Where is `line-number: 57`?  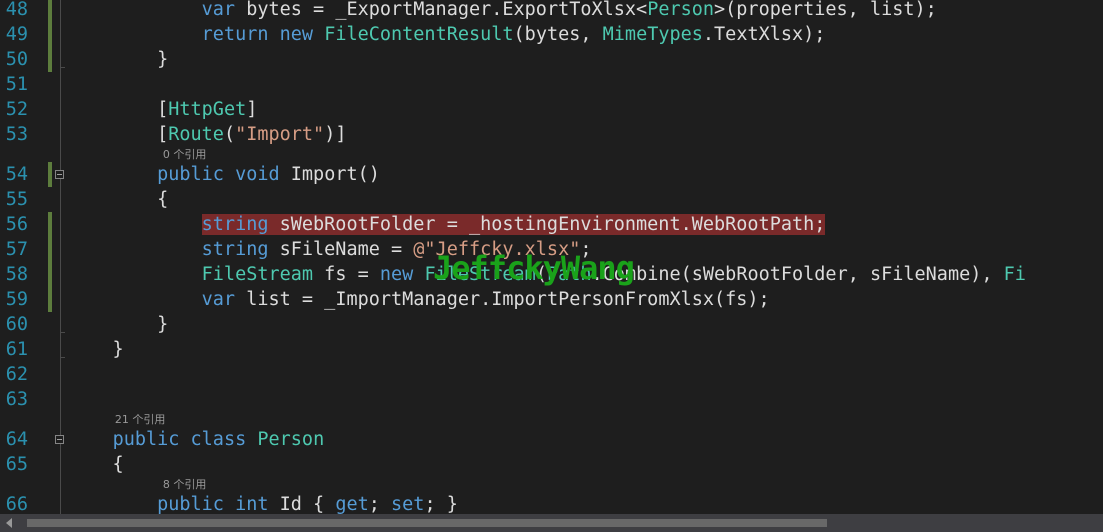
line-number: 57 is located at coordinates (16, 249).